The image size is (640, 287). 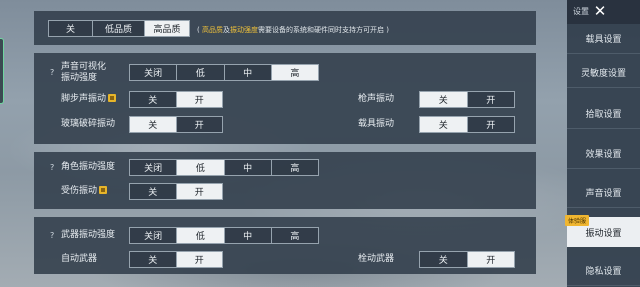 I want to click on quality-note-tail: 需要设备的系统和硬件同时支持方可开启 ), so click(x=323, y=30).